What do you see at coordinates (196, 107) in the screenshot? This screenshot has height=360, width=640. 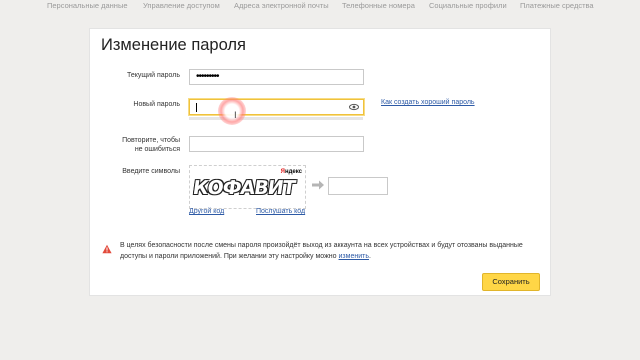 I see `text-caret` at bounding box center [196, 107].